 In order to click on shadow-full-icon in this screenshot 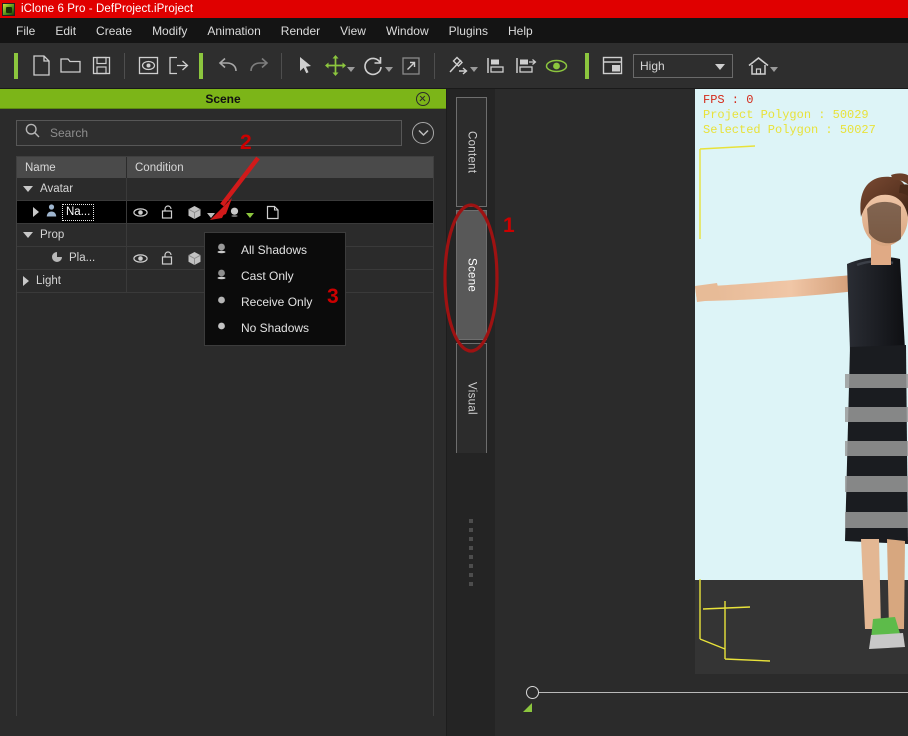, I will do `click(221, 250)`.